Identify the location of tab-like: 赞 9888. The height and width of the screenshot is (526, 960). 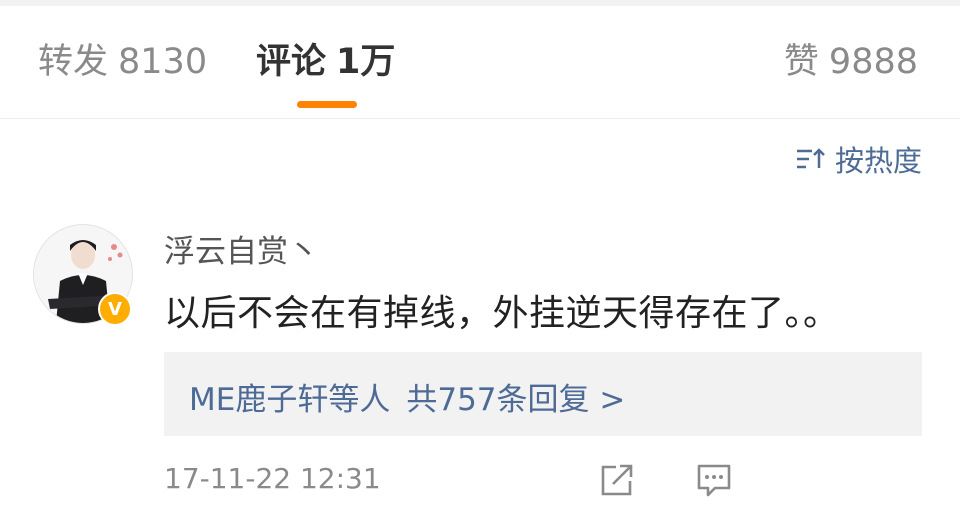
(851, 62).